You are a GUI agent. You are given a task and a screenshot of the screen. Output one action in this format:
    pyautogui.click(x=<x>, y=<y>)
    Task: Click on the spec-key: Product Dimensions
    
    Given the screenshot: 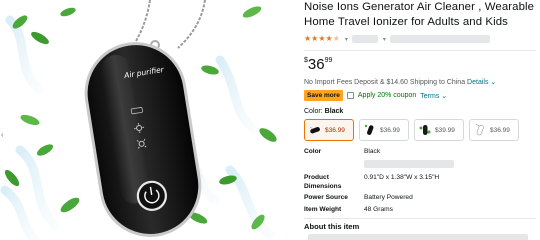 What is the action you would take?
    pyautogui.click(x=323, y=182)
    